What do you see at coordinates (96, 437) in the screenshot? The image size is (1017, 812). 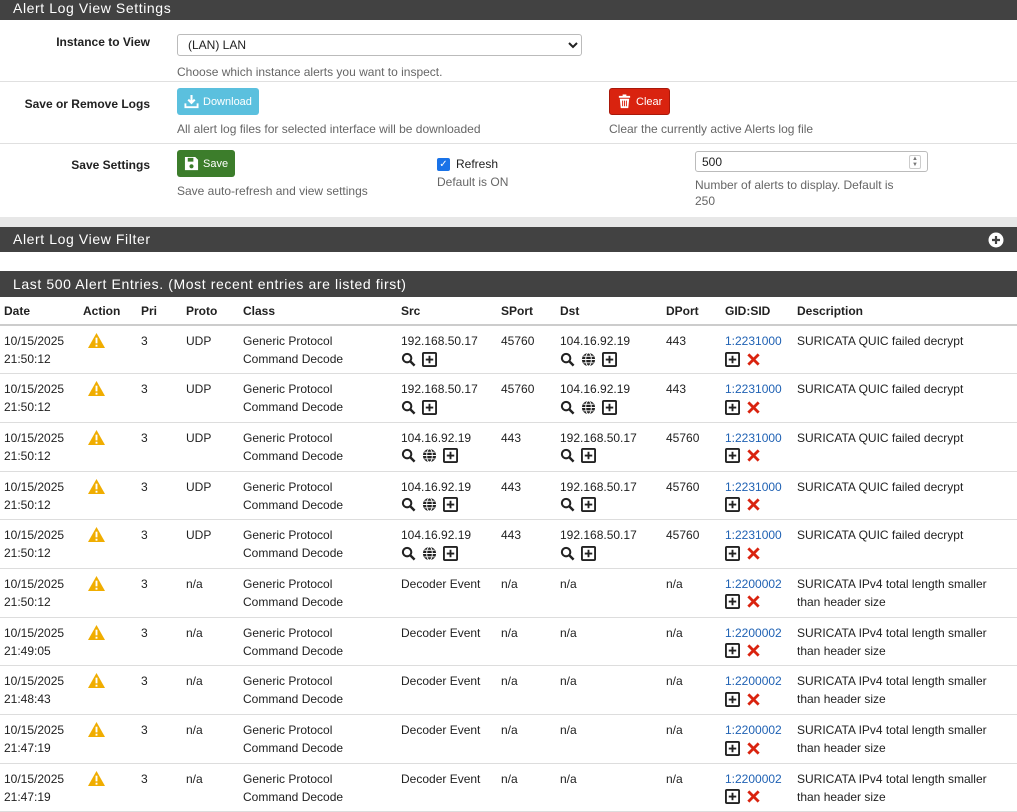 I see `warning-icon` at bounding box center [96, 437].